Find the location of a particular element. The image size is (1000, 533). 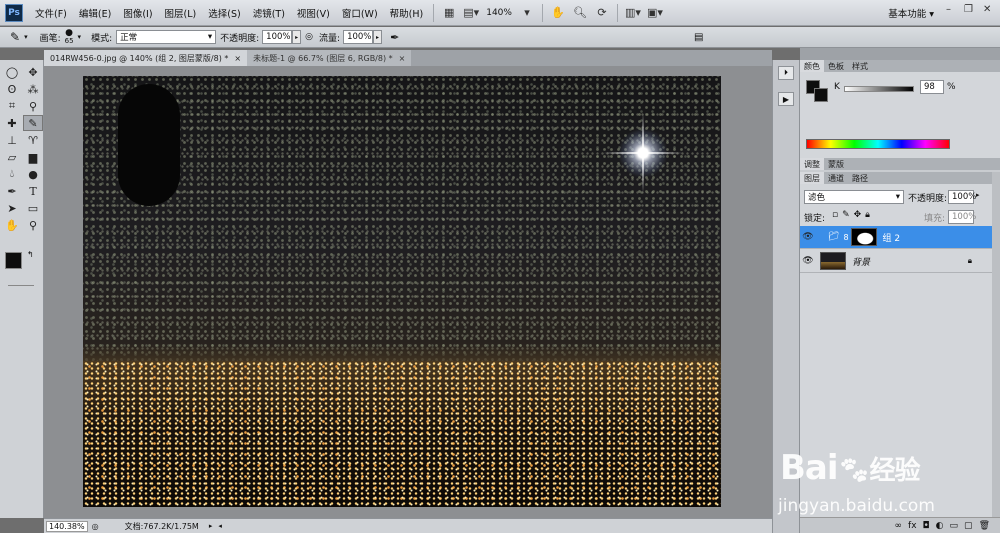

link-layers-icon: ∞ is located at coordinates (899, 526).